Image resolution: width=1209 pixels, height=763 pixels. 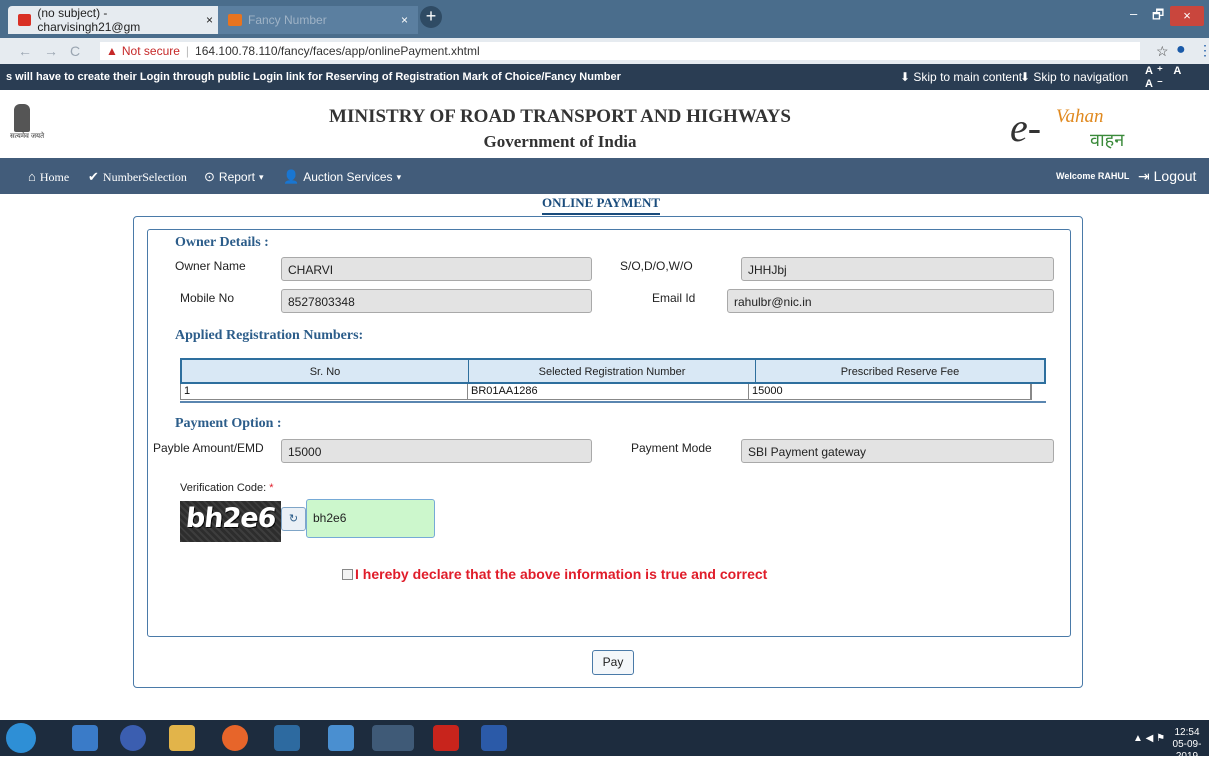 What do you see at coordinates (560, 116) in the screenshot?
I see `ministry-title: MINISTRY OF ROAD TRANSPORT AND HIGHWAYS` at bounding box center [560, 116].